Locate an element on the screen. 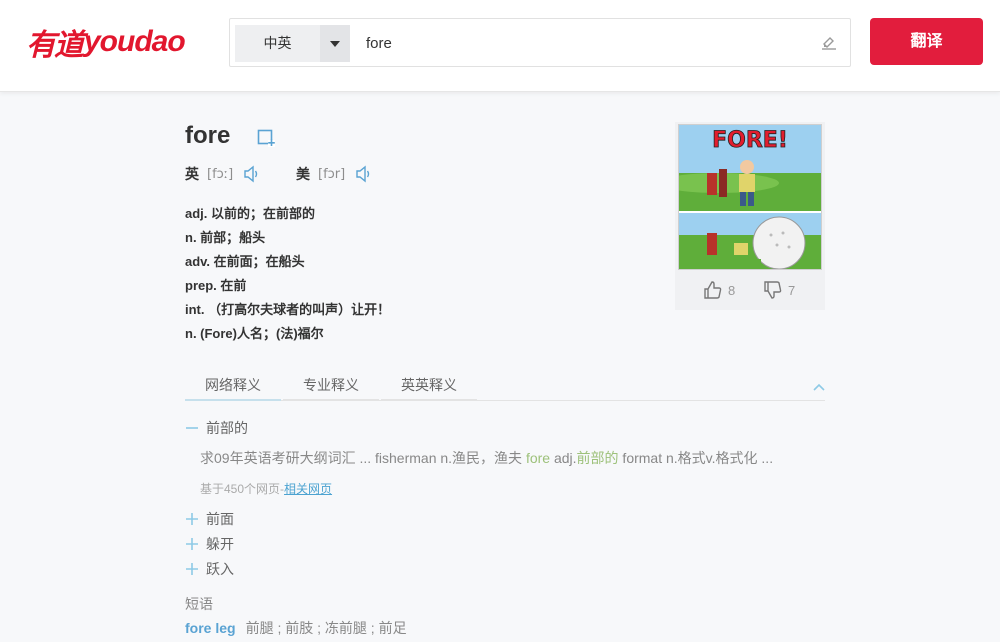 Image resolution: width=1000 pixels, height=642 pixels. related-pages-link: 相关网页 is located at coordinates (308, 489).